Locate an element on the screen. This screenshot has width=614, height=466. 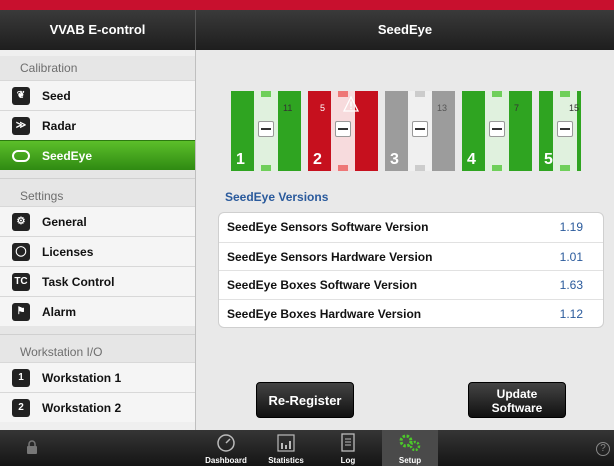
version-row: SeedEye Boxes Hardware Version 1.12 is located at coordinates (411, 313).